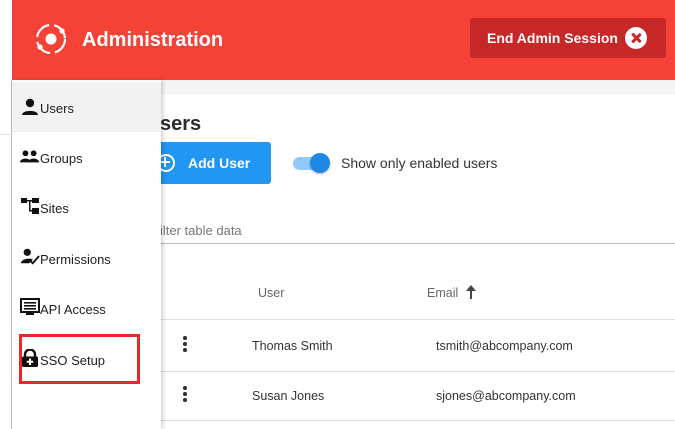 Image resolution: width=675 pixels, height=429 pixels. I want to click on filter-underline, so click(417, 243).